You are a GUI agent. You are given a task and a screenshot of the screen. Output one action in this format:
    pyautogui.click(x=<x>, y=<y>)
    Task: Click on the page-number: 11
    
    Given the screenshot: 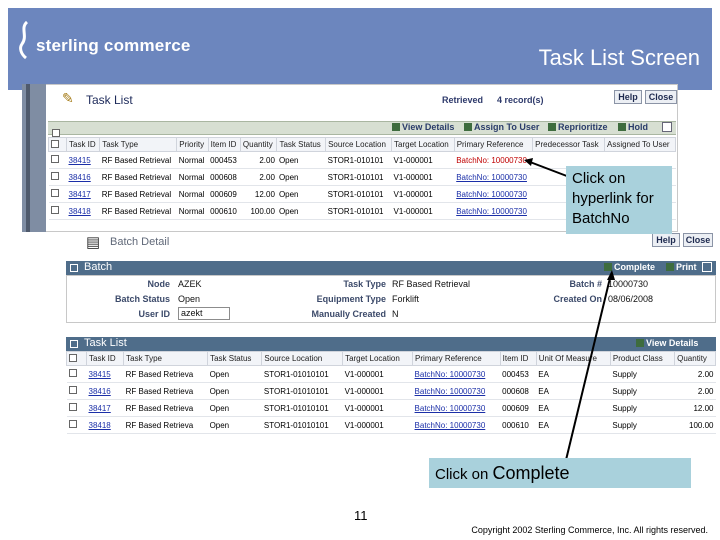 What is the action you would take?
    pyautogui.click(x=361, y=515)
    